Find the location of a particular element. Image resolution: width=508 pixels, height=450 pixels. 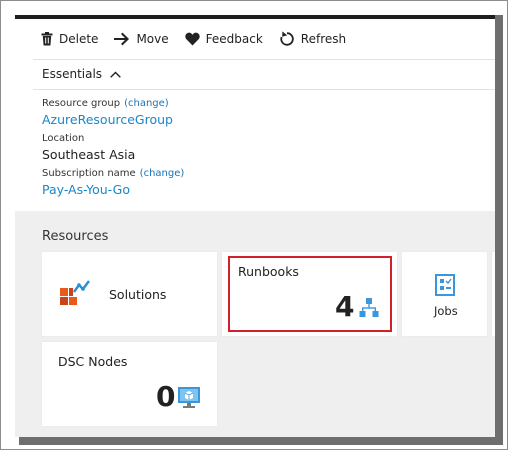

chevron-up-icon is located at coordinates (115, 74).